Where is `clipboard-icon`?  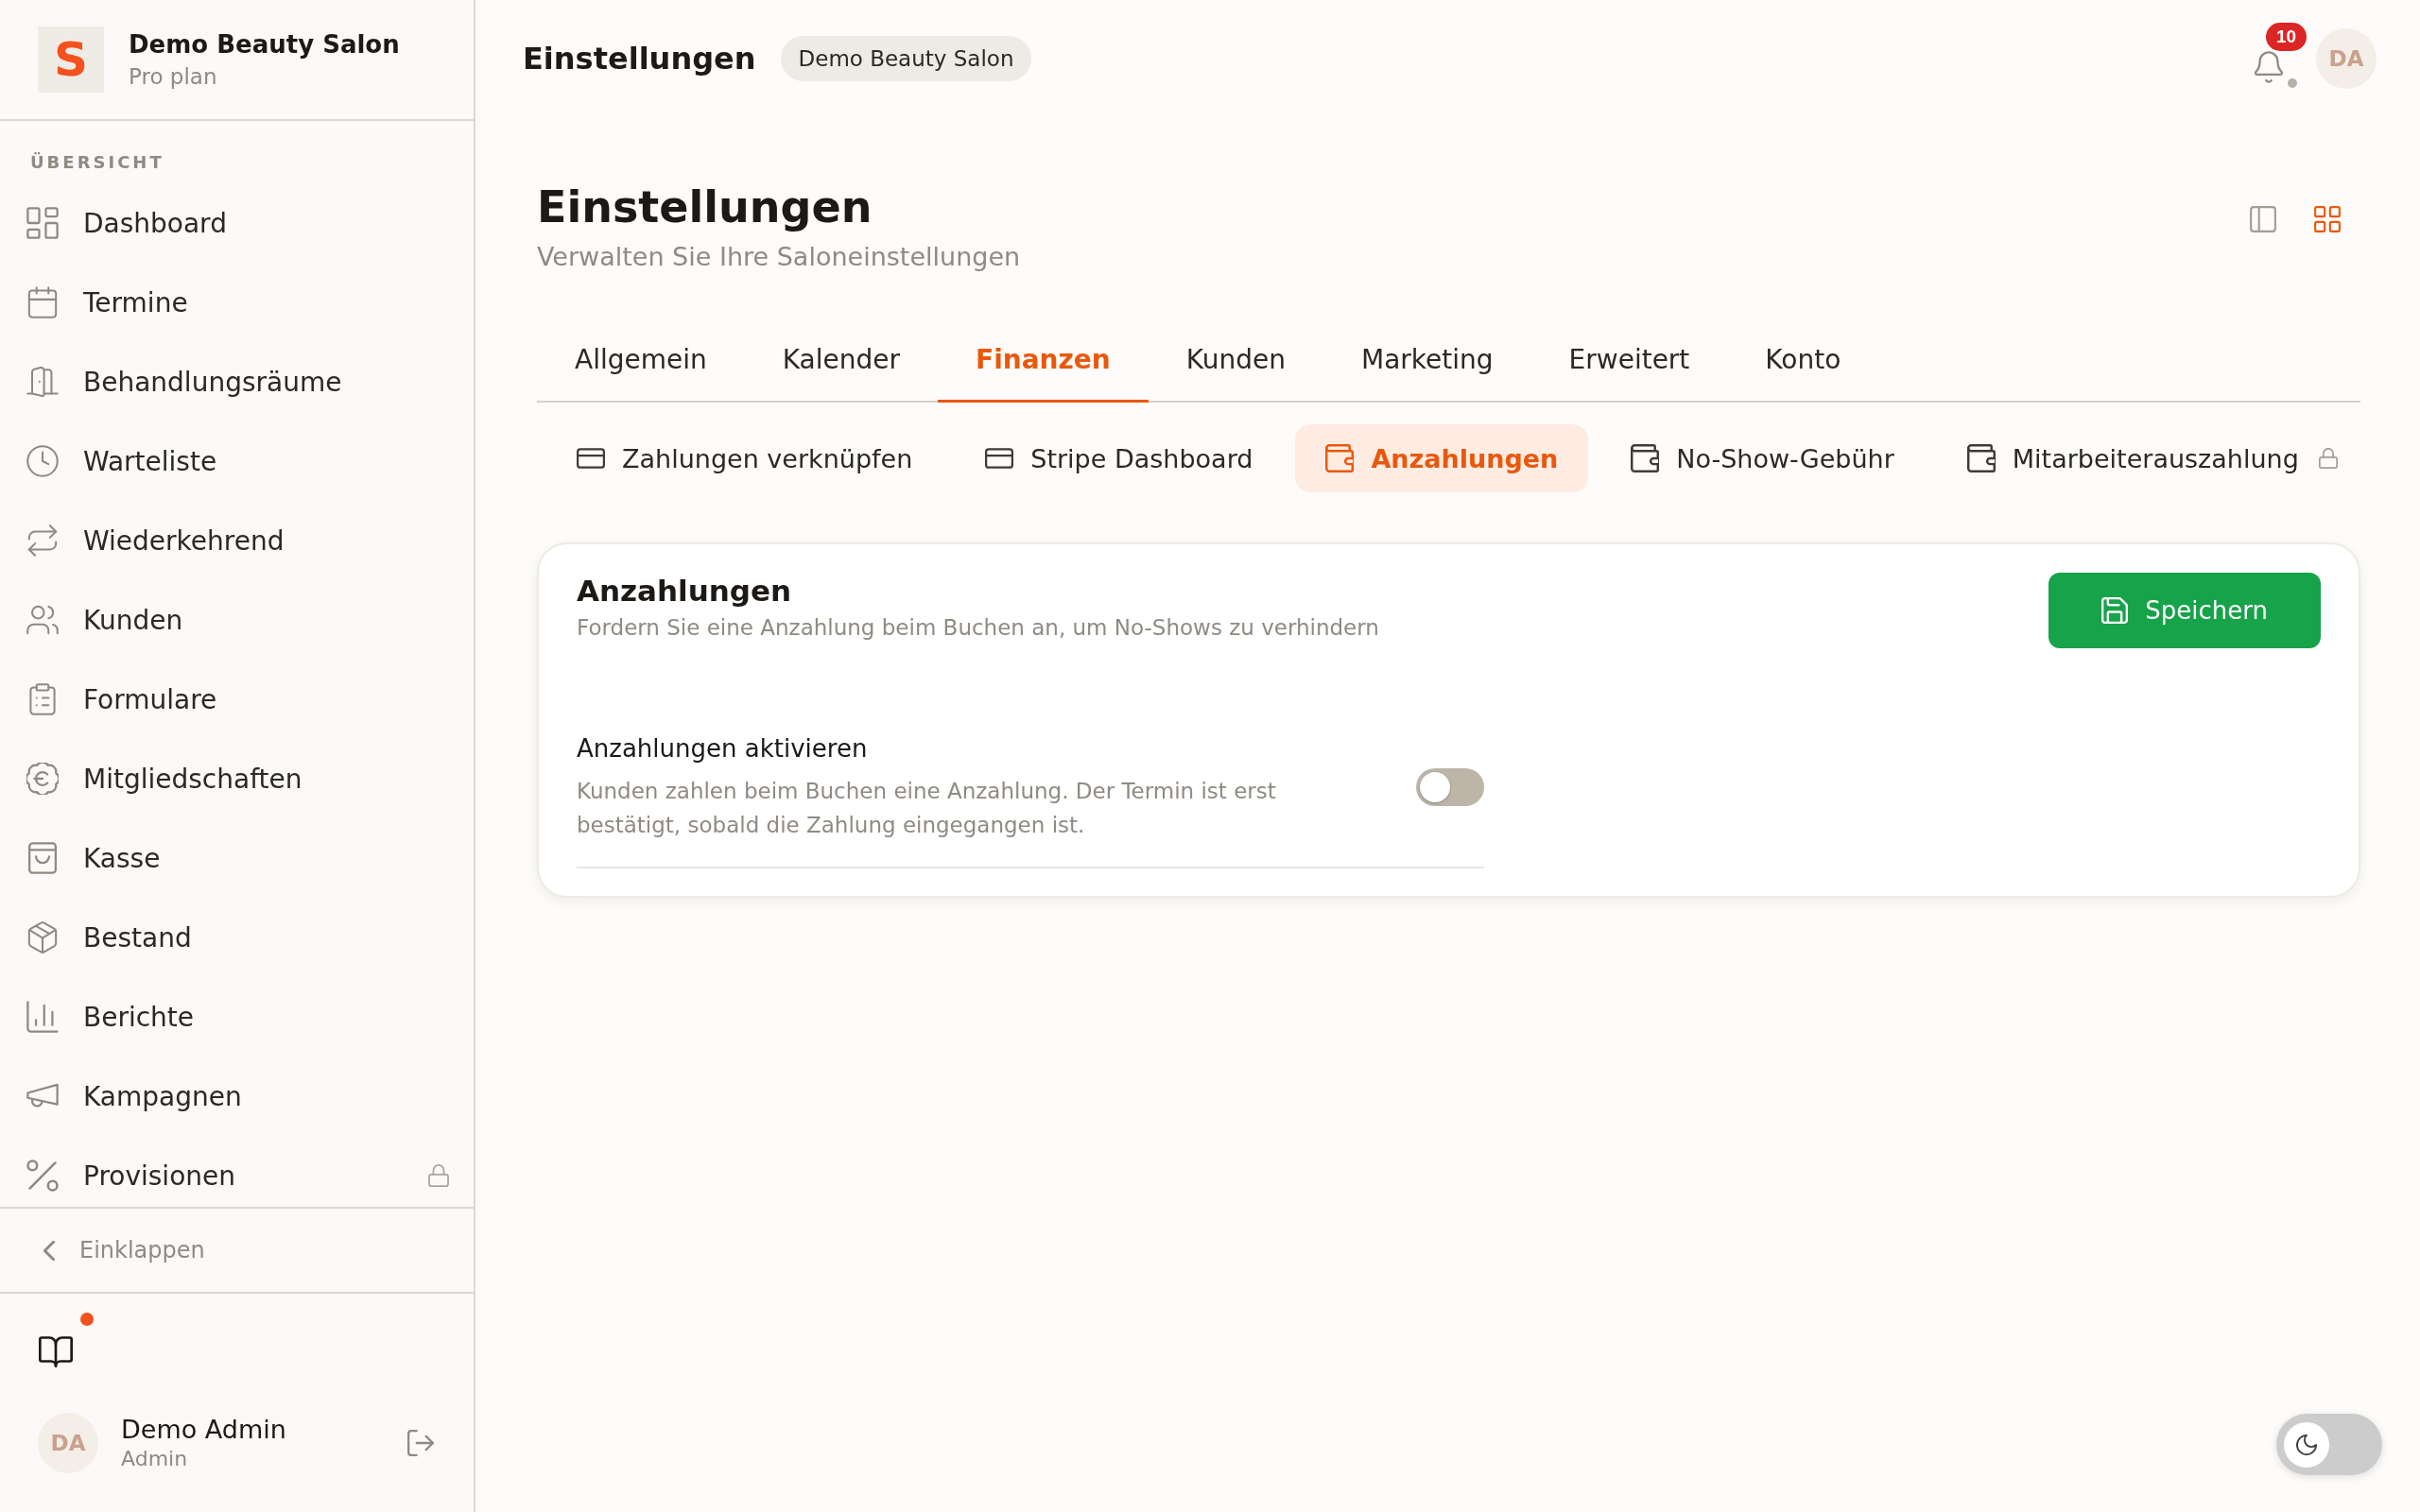 clipboard-icon is located at coordinates (42, 699).